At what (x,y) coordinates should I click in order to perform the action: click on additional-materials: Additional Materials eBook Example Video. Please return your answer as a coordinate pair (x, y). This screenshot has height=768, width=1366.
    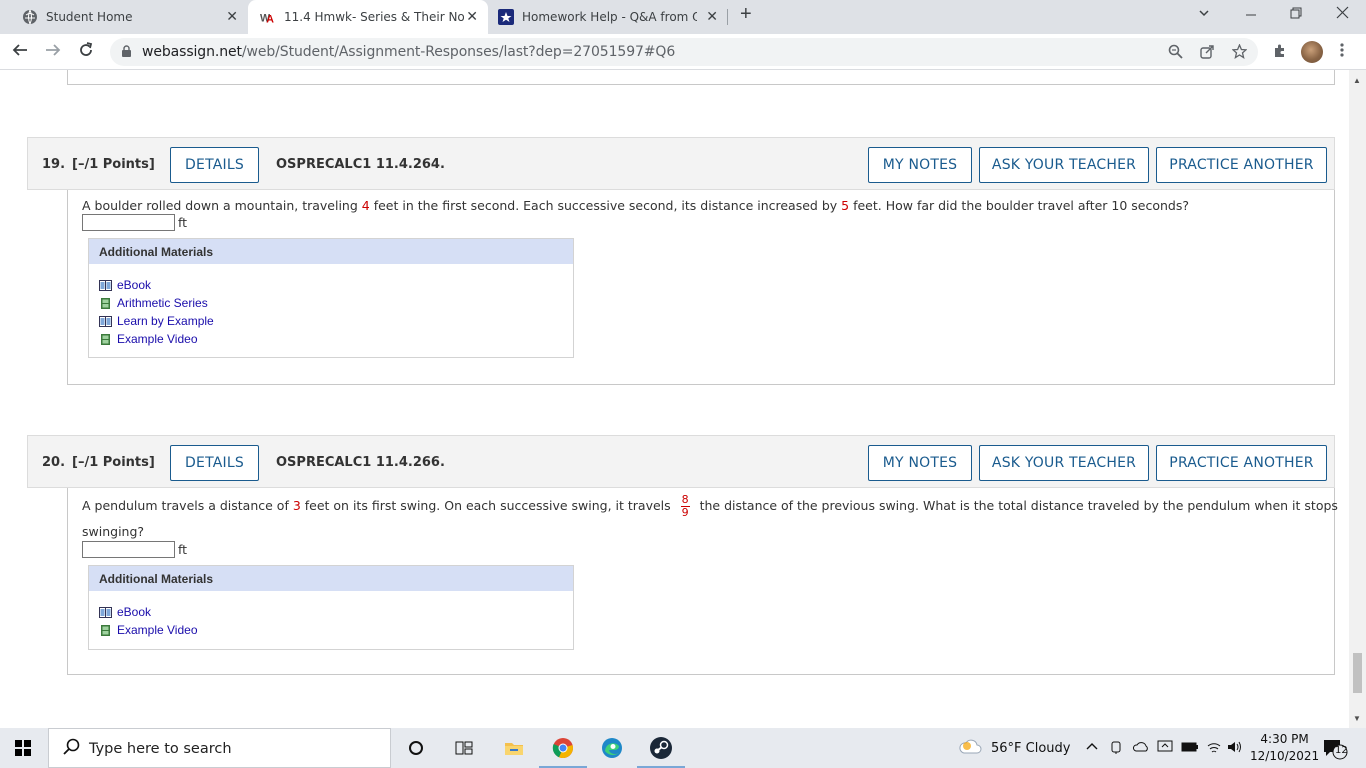
    Looking at the image, I should click on (331, 607).